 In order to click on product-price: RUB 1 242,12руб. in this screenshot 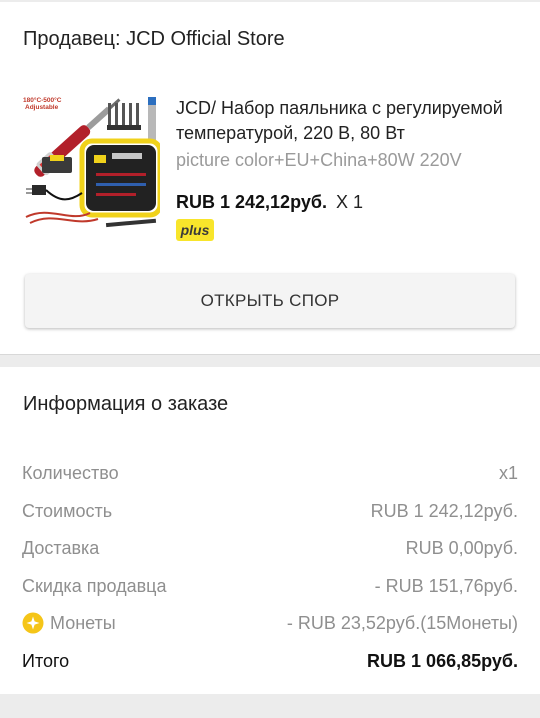, I will do `click(251, 202)`.